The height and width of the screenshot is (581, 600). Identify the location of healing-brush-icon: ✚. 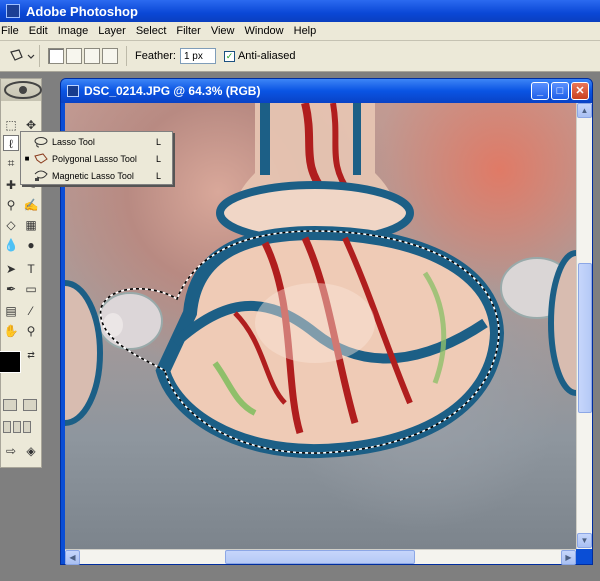
(11, 185).